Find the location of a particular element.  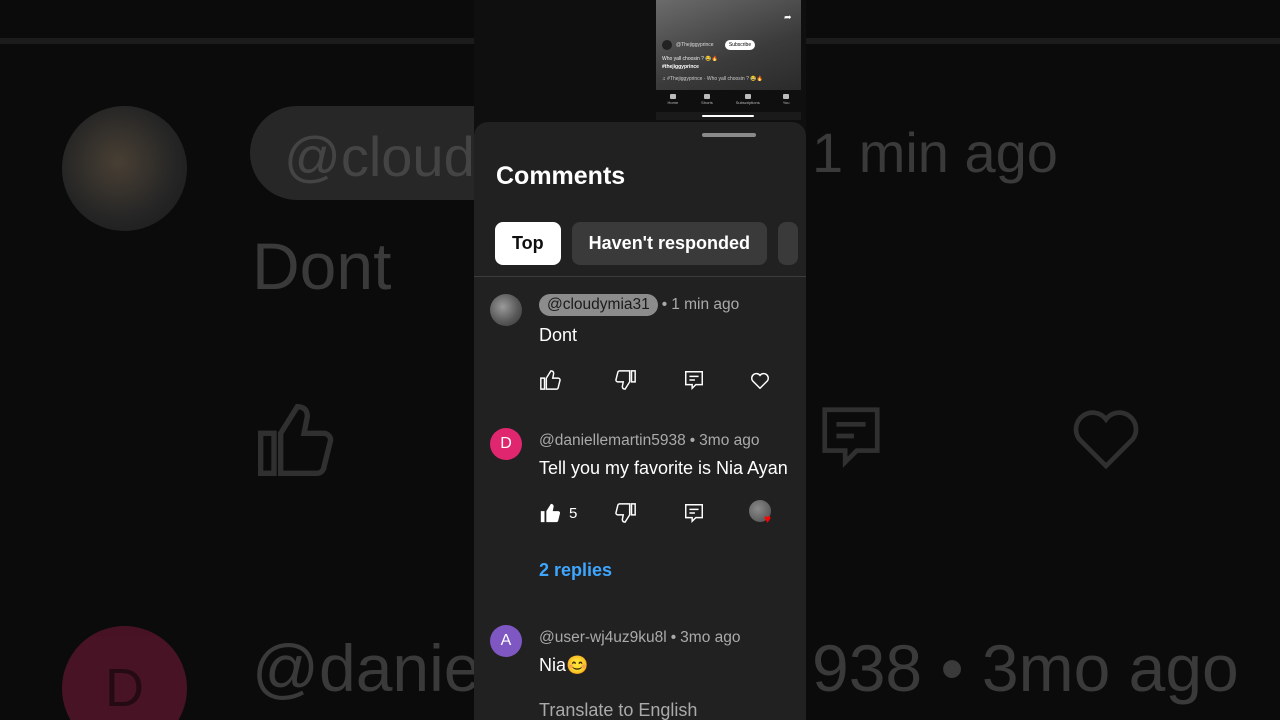

video-caption: Who yall choosin ? 😂🔥 is located at coordinates (690, 59).